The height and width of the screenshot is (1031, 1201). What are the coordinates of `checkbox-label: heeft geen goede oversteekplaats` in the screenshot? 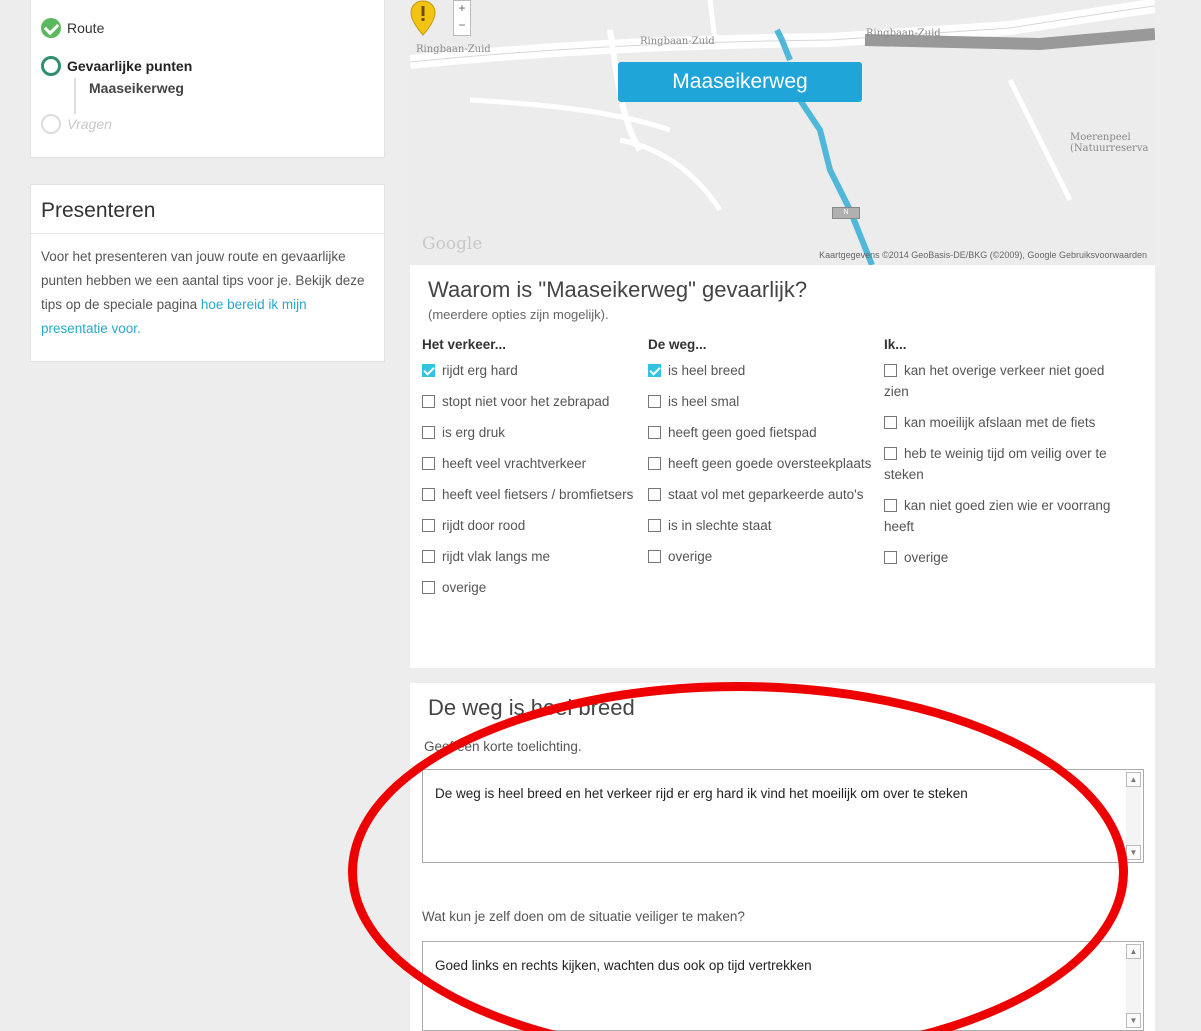 It's located at (770, 463).